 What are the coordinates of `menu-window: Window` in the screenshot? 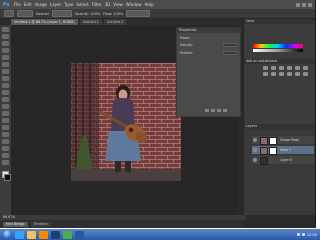 It's located at (134, 4).